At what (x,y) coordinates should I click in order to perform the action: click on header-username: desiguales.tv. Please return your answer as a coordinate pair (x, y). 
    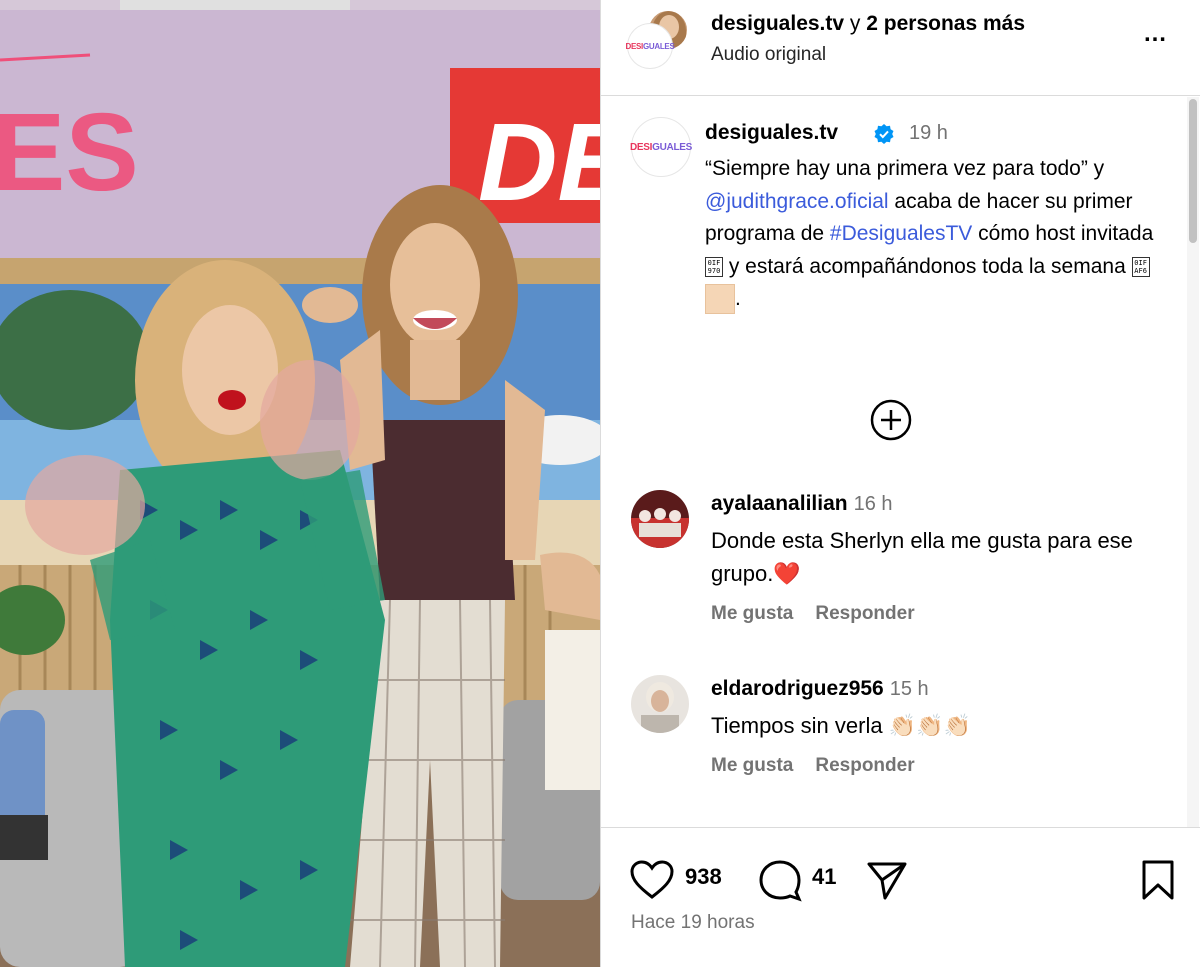
    Looking at the image, I should click on (777, 23).